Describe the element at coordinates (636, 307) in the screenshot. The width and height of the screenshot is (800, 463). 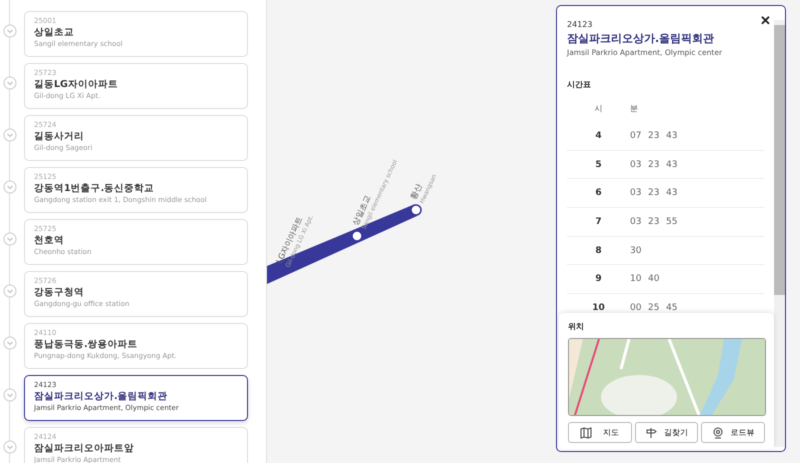
I see `minute-cell-text: 00` at that location.